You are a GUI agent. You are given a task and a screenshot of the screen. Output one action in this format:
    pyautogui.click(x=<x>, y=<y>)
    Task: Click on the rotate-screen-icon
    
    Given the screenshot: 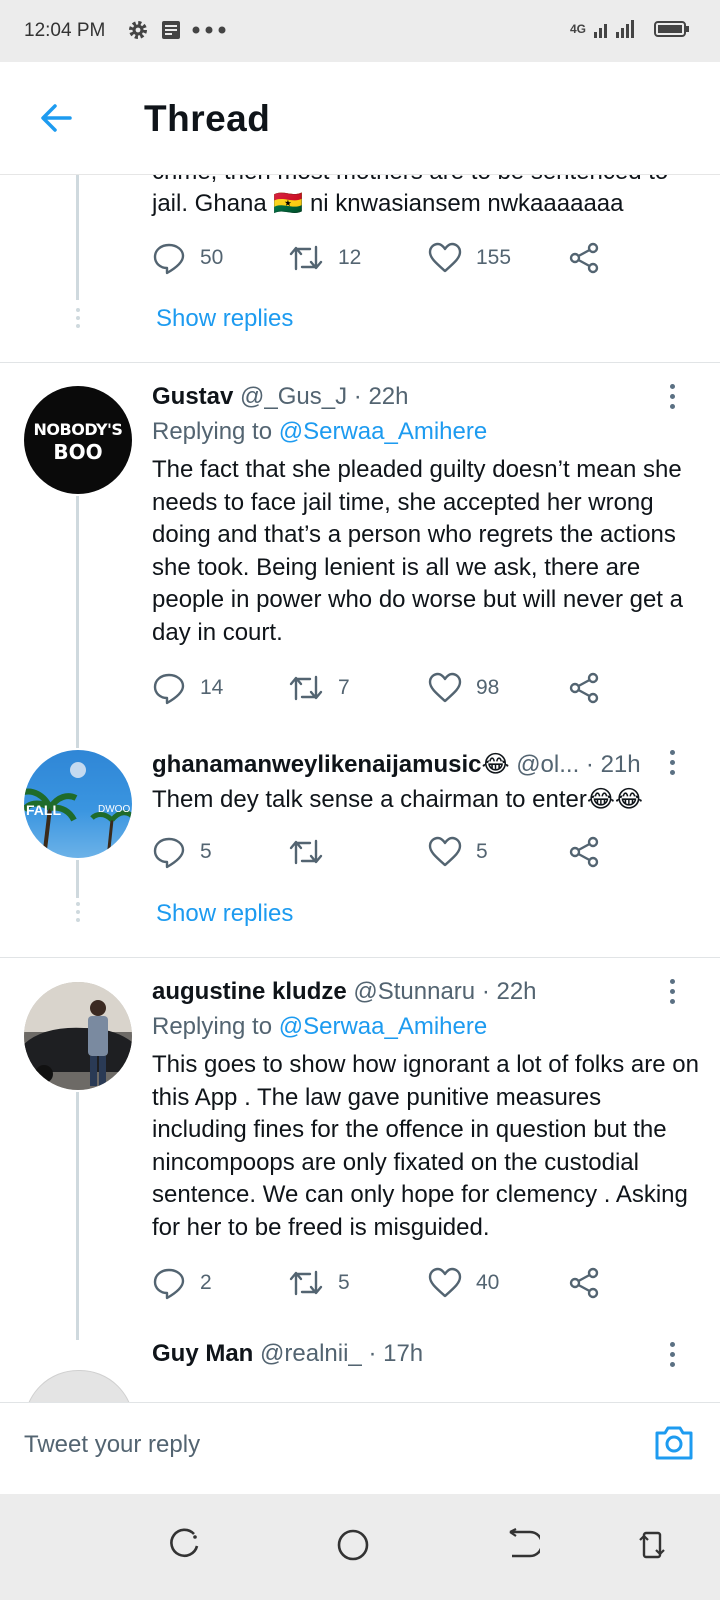 What is the action you would take?
    pyautogui.click(x=652, y=1545)
    